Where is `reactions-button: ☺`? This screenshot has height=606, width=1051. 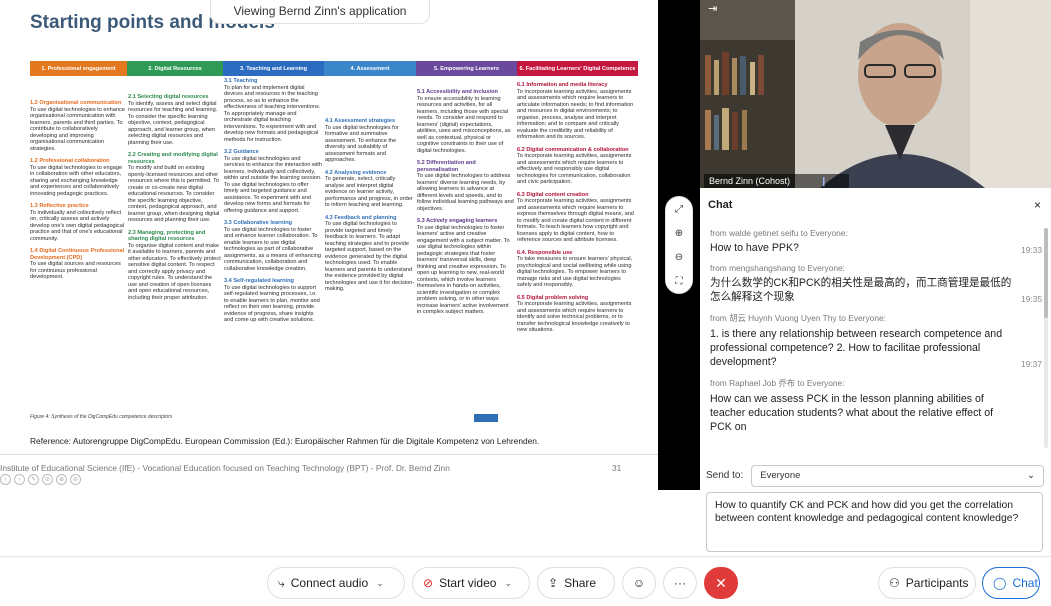
reactions-button: ☺ is located at coordinates (639, 583).